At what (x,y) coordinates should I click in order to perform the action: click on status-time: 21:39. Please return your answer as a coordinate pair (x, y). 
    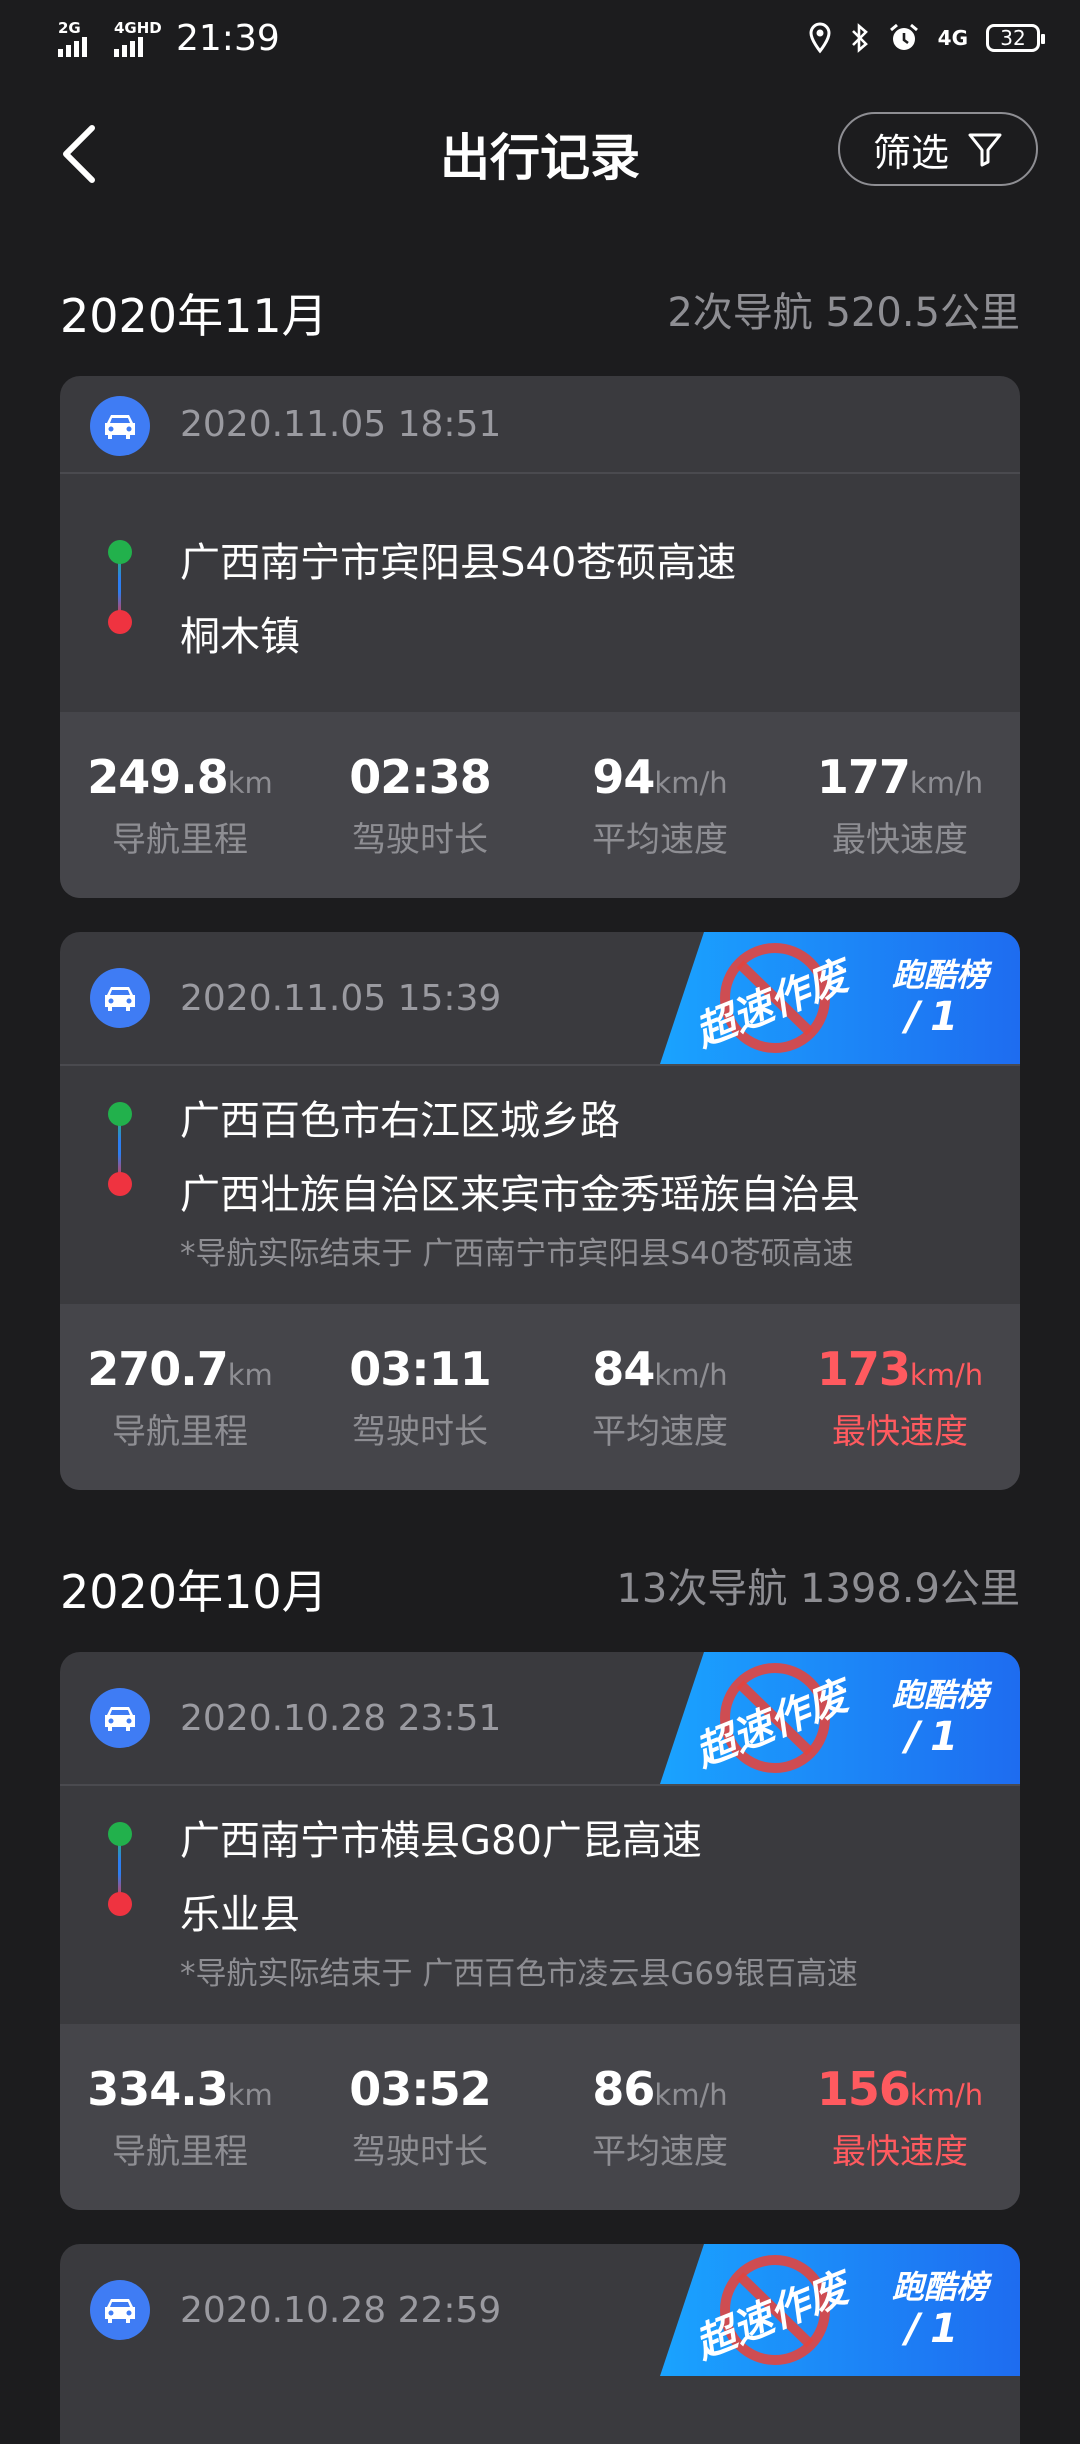
    Looking at the image, I should click on (228, 38).